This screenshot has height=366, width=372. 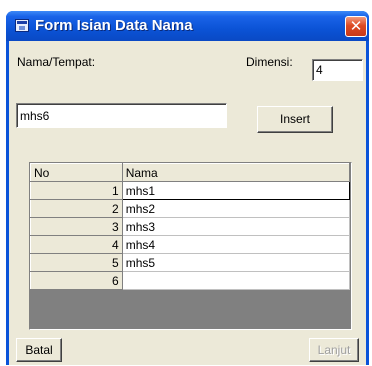 What do you see at coordinates (76, 244) in the screenshot?
I see `row-number-cell: 4` at bounding box center [76, 244].